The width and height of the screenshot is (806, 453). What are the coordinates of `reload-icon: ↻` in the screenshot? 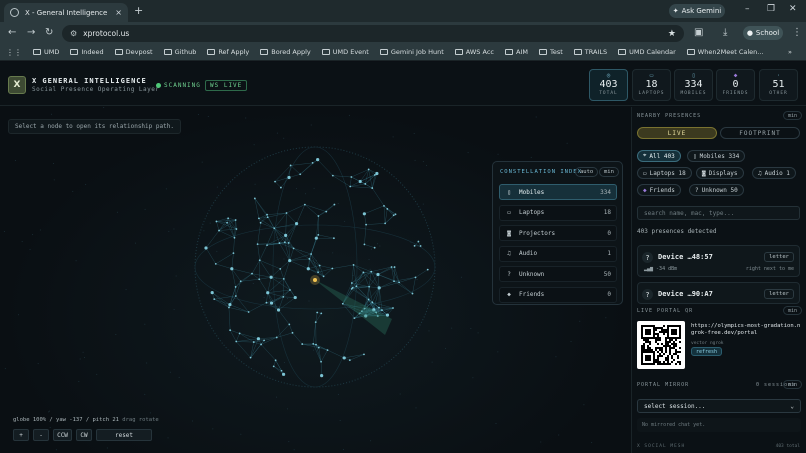 It's located at (49, 32).